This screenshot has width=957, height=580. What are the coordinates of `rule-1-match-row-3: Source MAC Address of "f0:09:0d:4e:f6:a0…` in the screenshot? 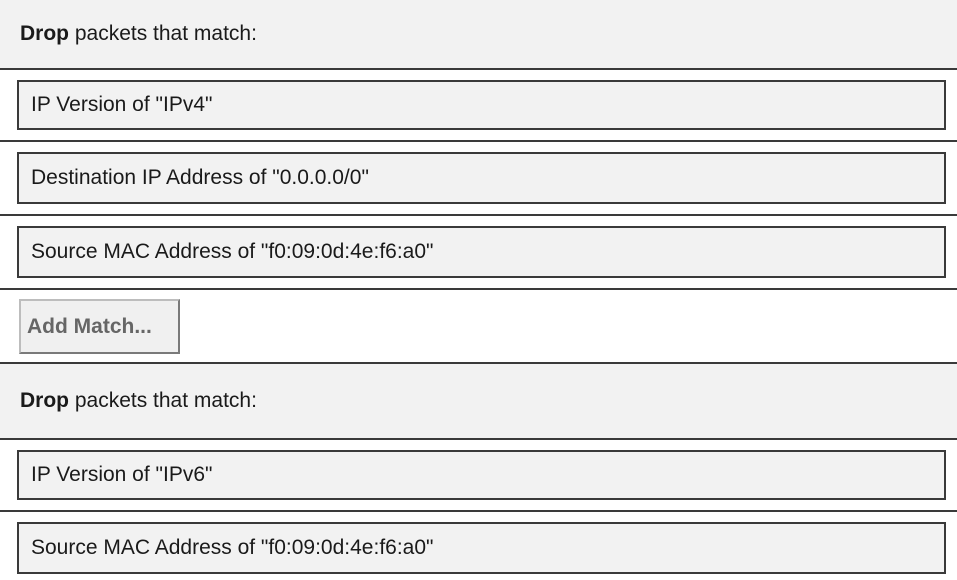 It's located at (478, 253).